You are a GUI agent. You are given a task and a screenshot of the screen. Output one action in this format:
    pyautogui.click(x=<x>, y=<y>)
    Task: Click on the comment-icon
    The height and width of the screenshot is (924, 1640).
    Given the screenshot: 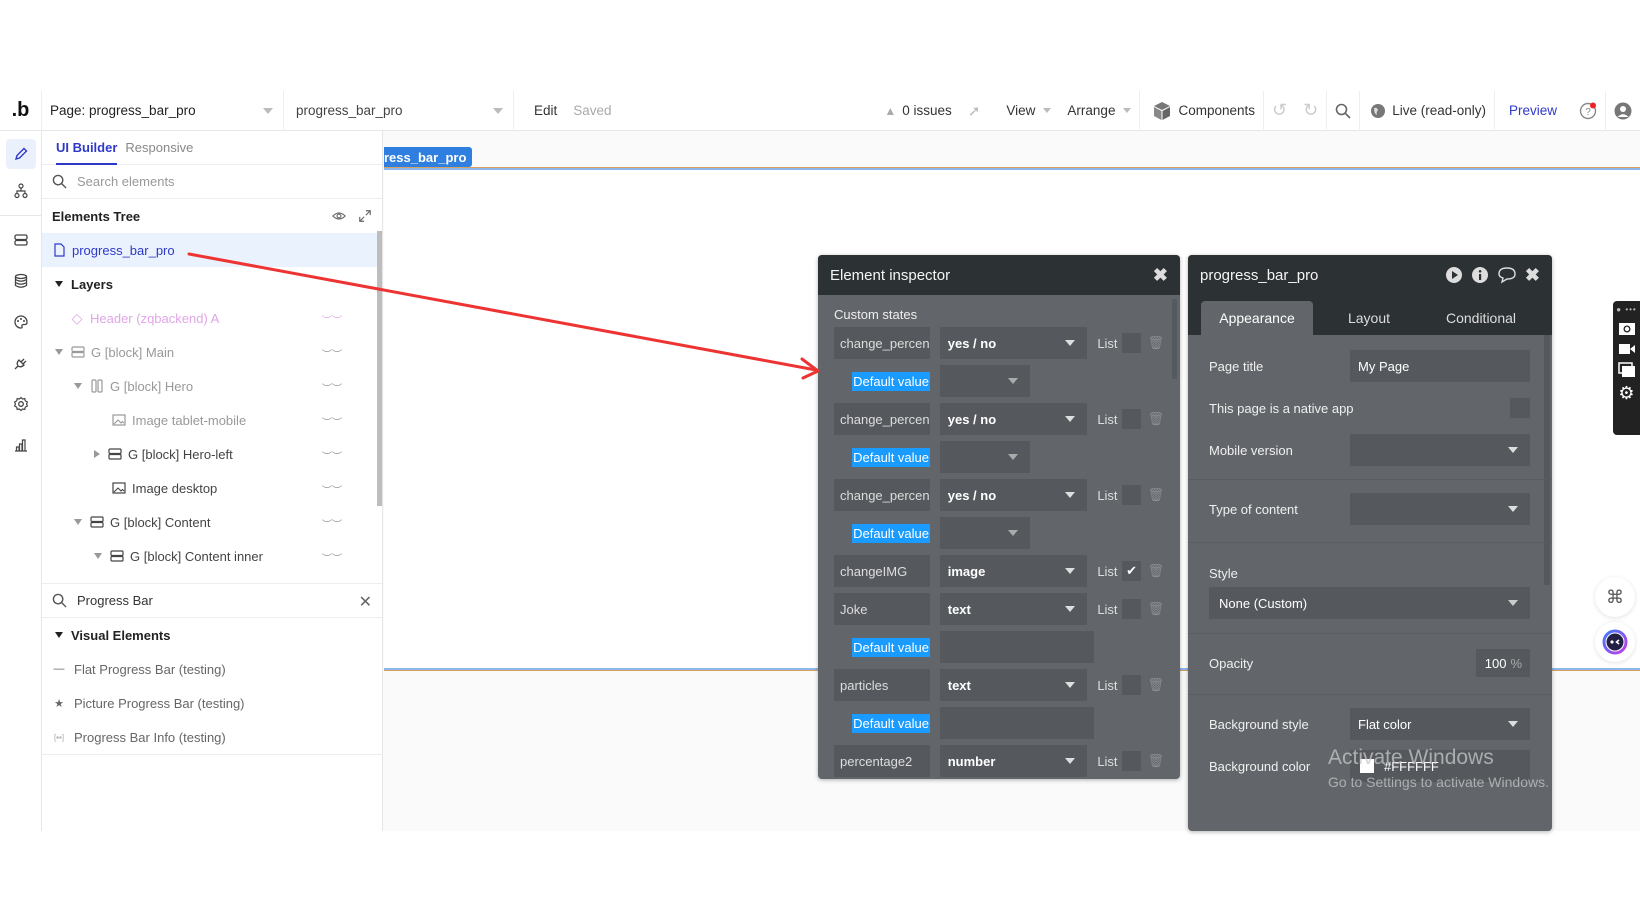 What is the action you would take?
    pyautogui.click(x=1507, y=275)
    